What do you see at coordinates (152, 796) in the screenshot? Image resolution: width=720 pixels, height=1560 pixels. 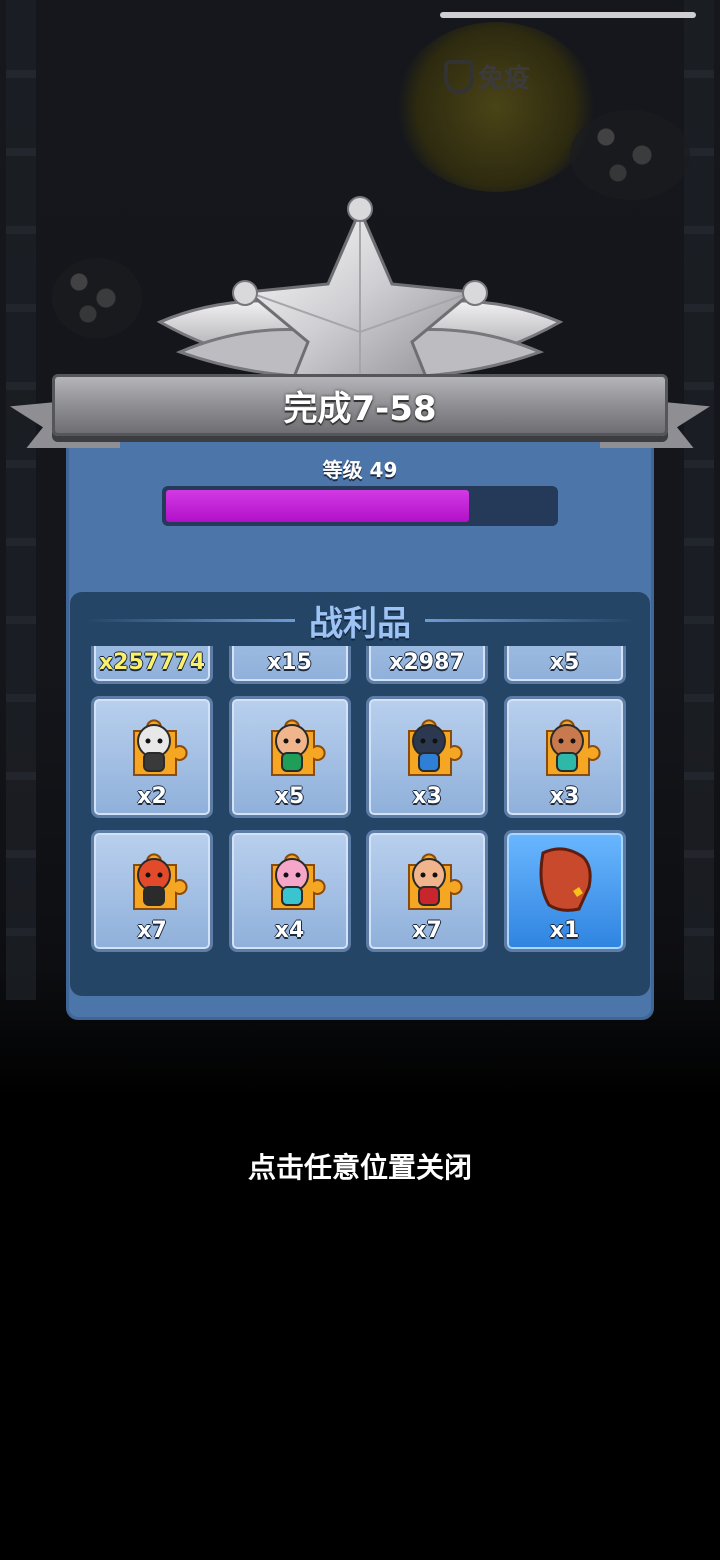 I see `loot-item-quantity: x2` at bounding box center [152, 796].